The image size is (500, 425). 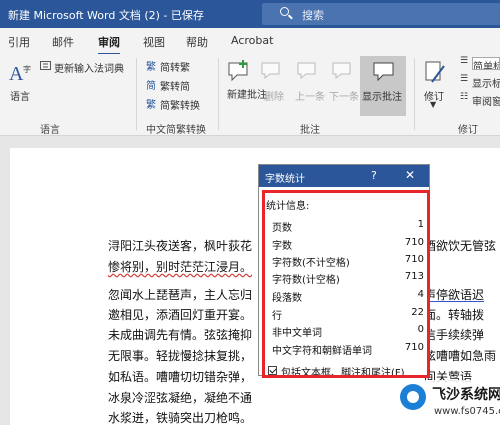 I want to click on doc-line: 邀相见，添酒回灯重开宴。, so click(x=180, y=315).